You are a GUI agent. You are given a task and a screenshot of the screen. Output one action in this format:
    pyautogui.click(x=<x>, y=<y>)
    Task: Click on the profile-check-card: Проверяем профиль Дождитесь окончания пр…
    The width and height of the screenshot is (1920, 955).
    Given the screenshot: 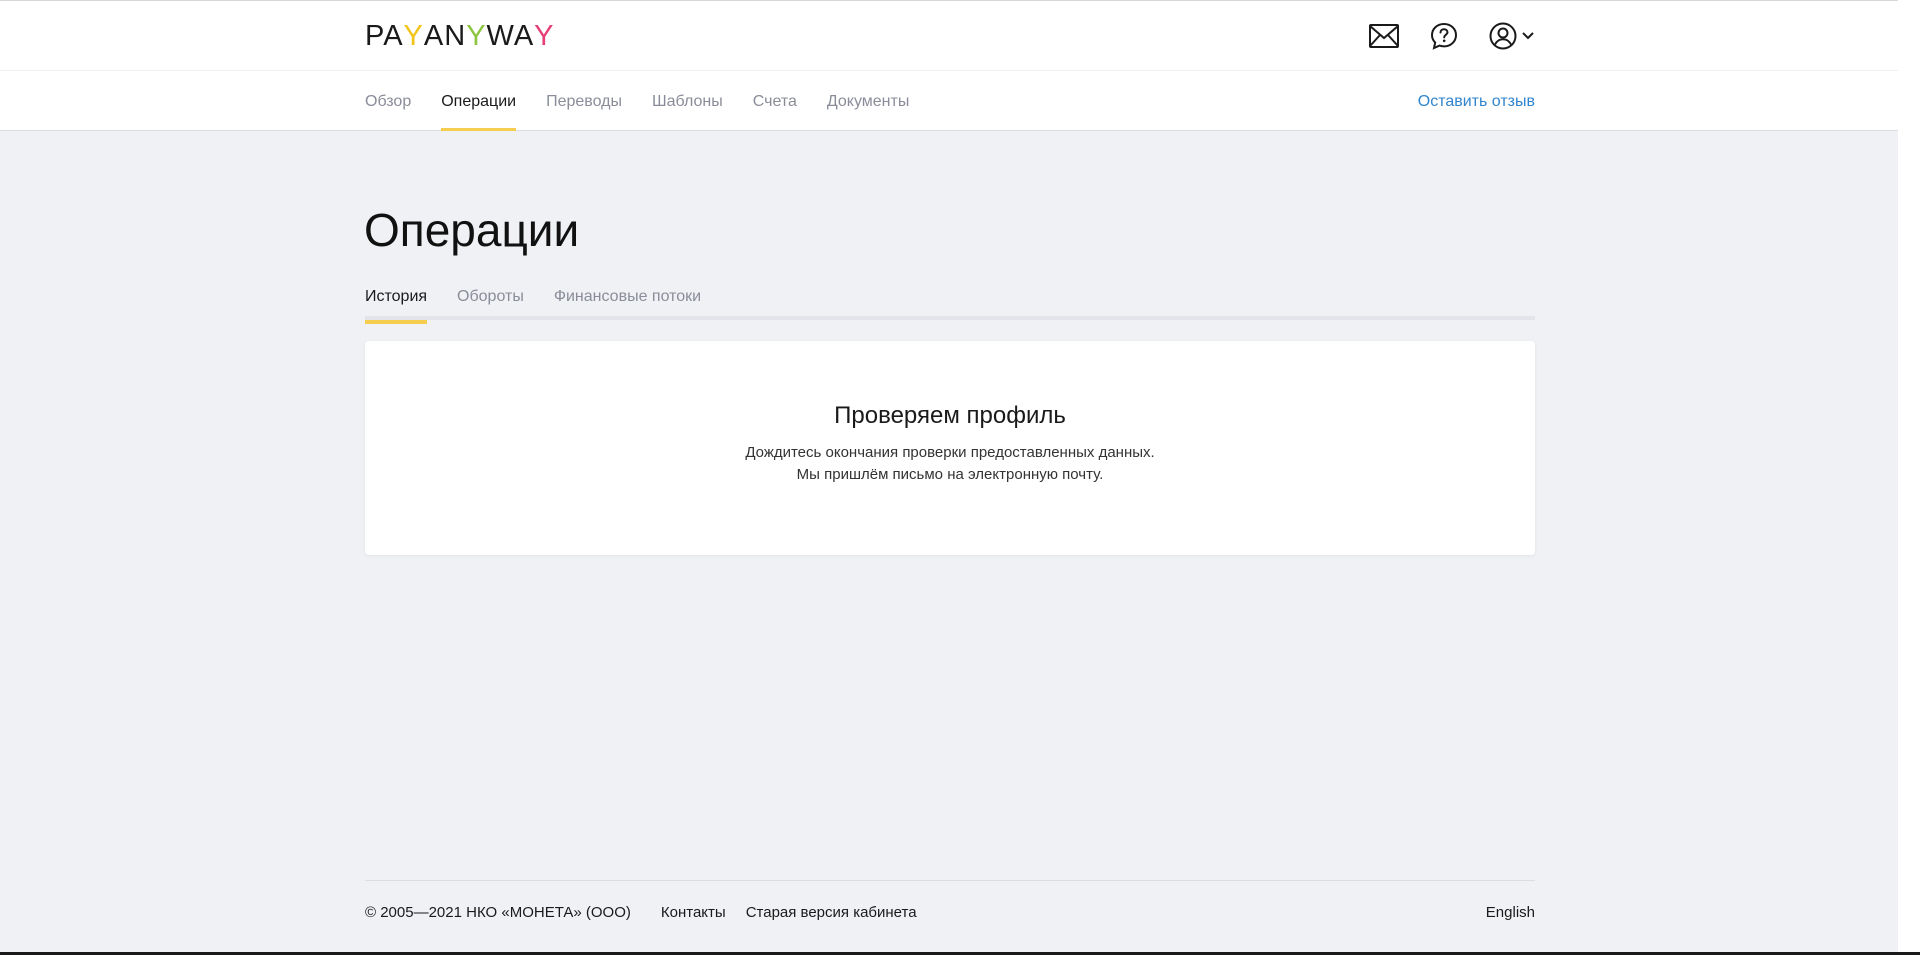 What is the action you would take?
    pyautogui.click(x=950, y=448)
    